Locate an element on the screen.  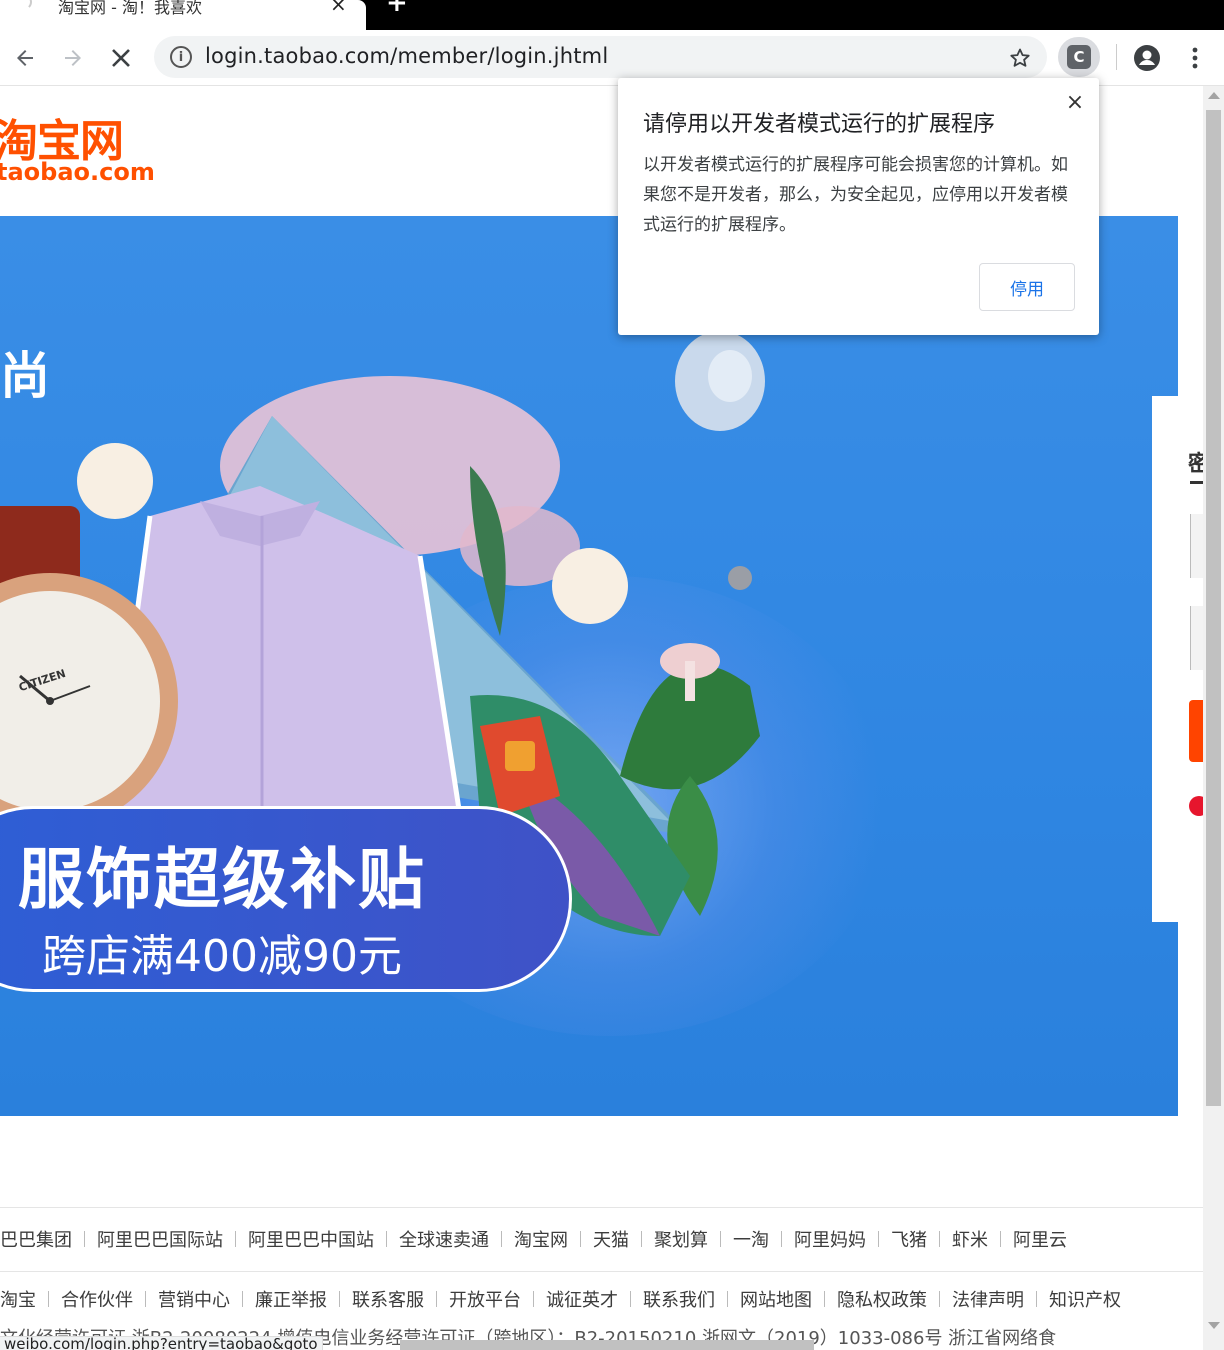
popup-close-icon: × is located at coordinates (1075, 102).